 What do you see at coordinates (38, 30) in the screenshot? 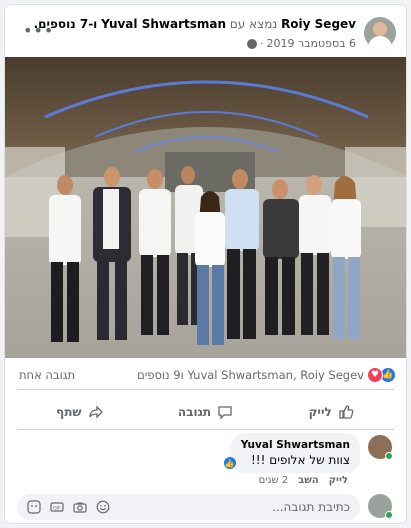
I see `more-options-icon: •••` at bounding box center [38, 30].